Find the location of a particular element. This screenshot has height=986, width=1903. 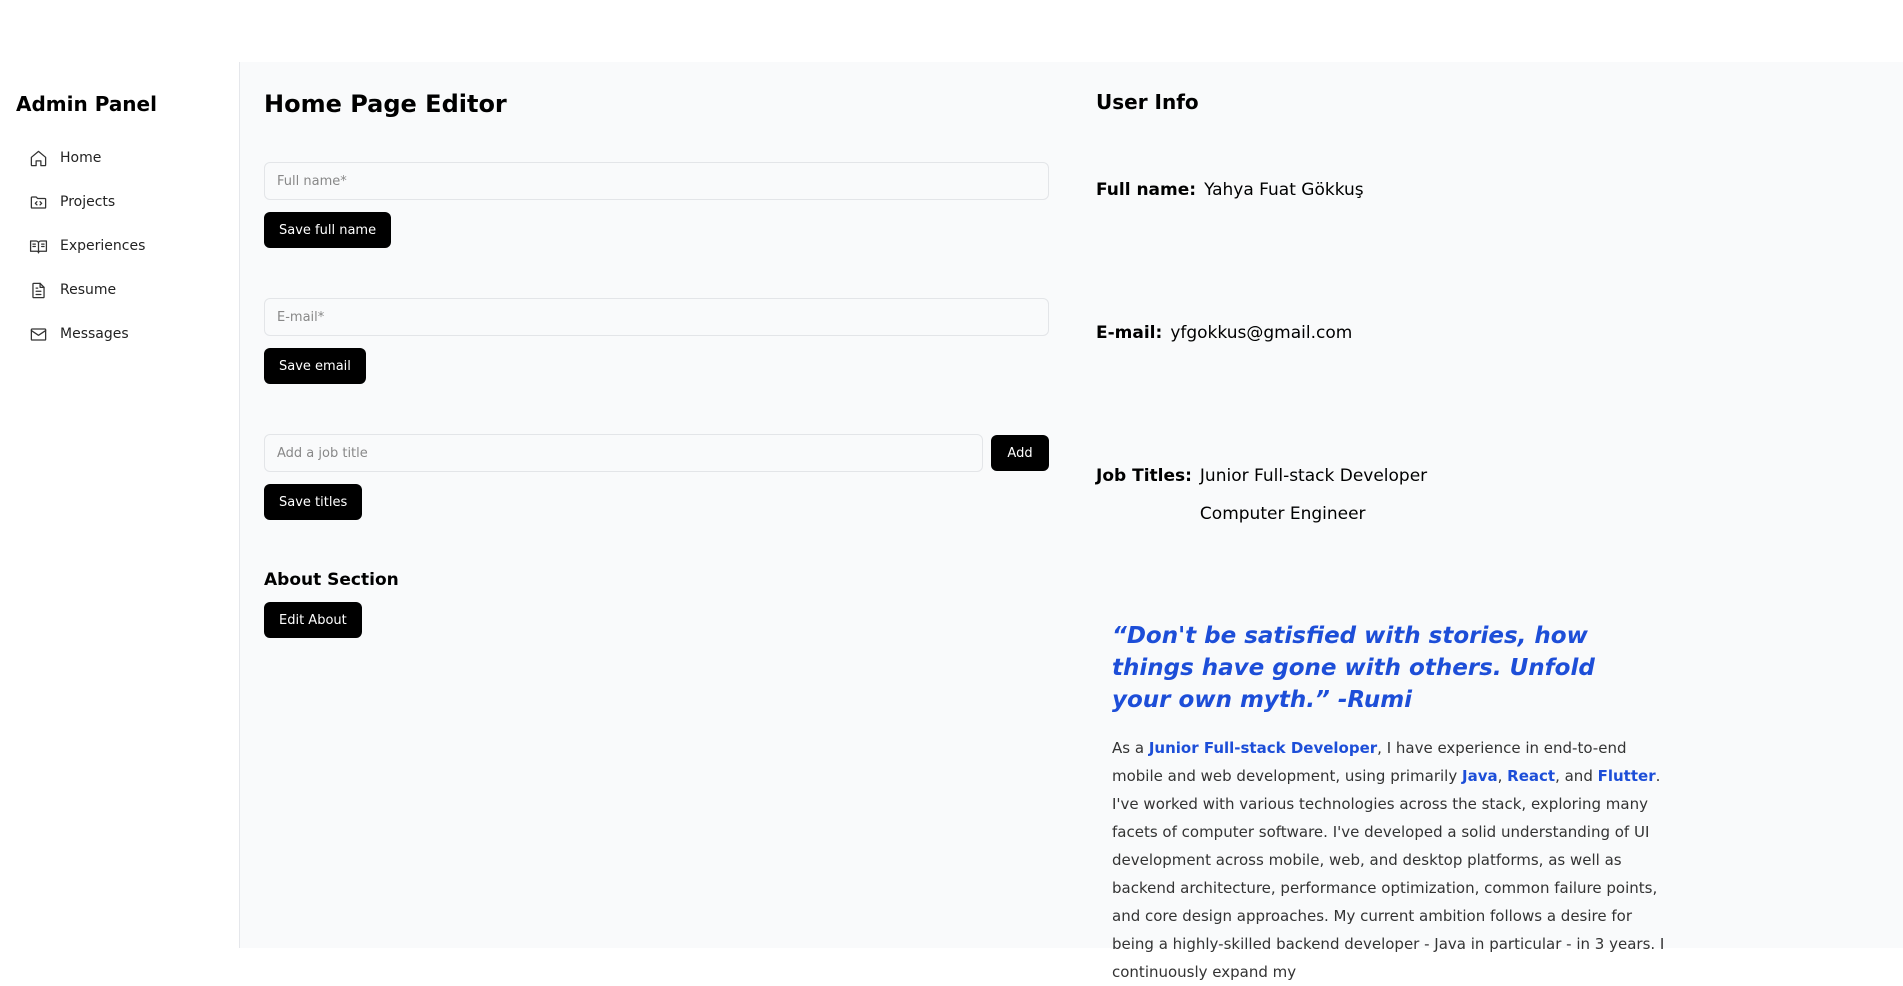

add-job-title-button: Add is located at coordinates (1020, 453).